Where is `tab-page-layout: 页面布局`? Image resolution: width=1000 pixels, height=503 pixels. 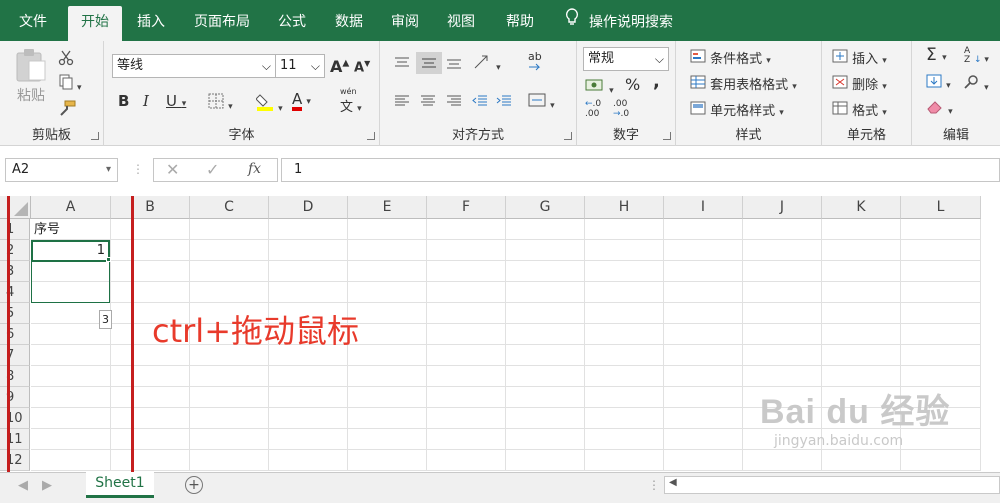
tab-page-layout: 页面布局 is located at coordinates (222, 23).